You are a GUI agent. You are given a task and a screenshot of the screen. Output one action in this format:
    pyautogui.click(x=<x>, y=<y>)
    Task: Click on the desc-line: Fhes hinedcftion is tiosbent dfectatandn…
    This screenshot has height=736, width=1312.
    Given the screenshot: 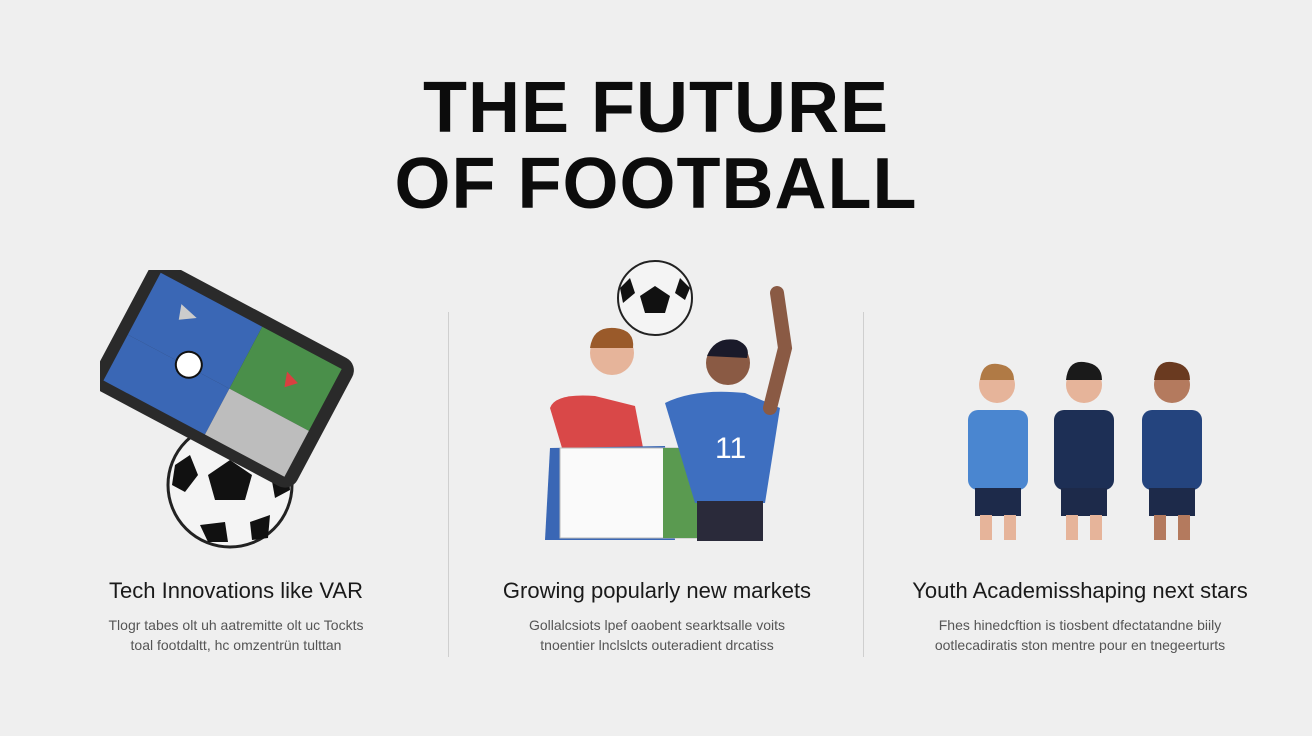 What is the action you would take?
    pyautogui.click(x=1080, y=625)
    